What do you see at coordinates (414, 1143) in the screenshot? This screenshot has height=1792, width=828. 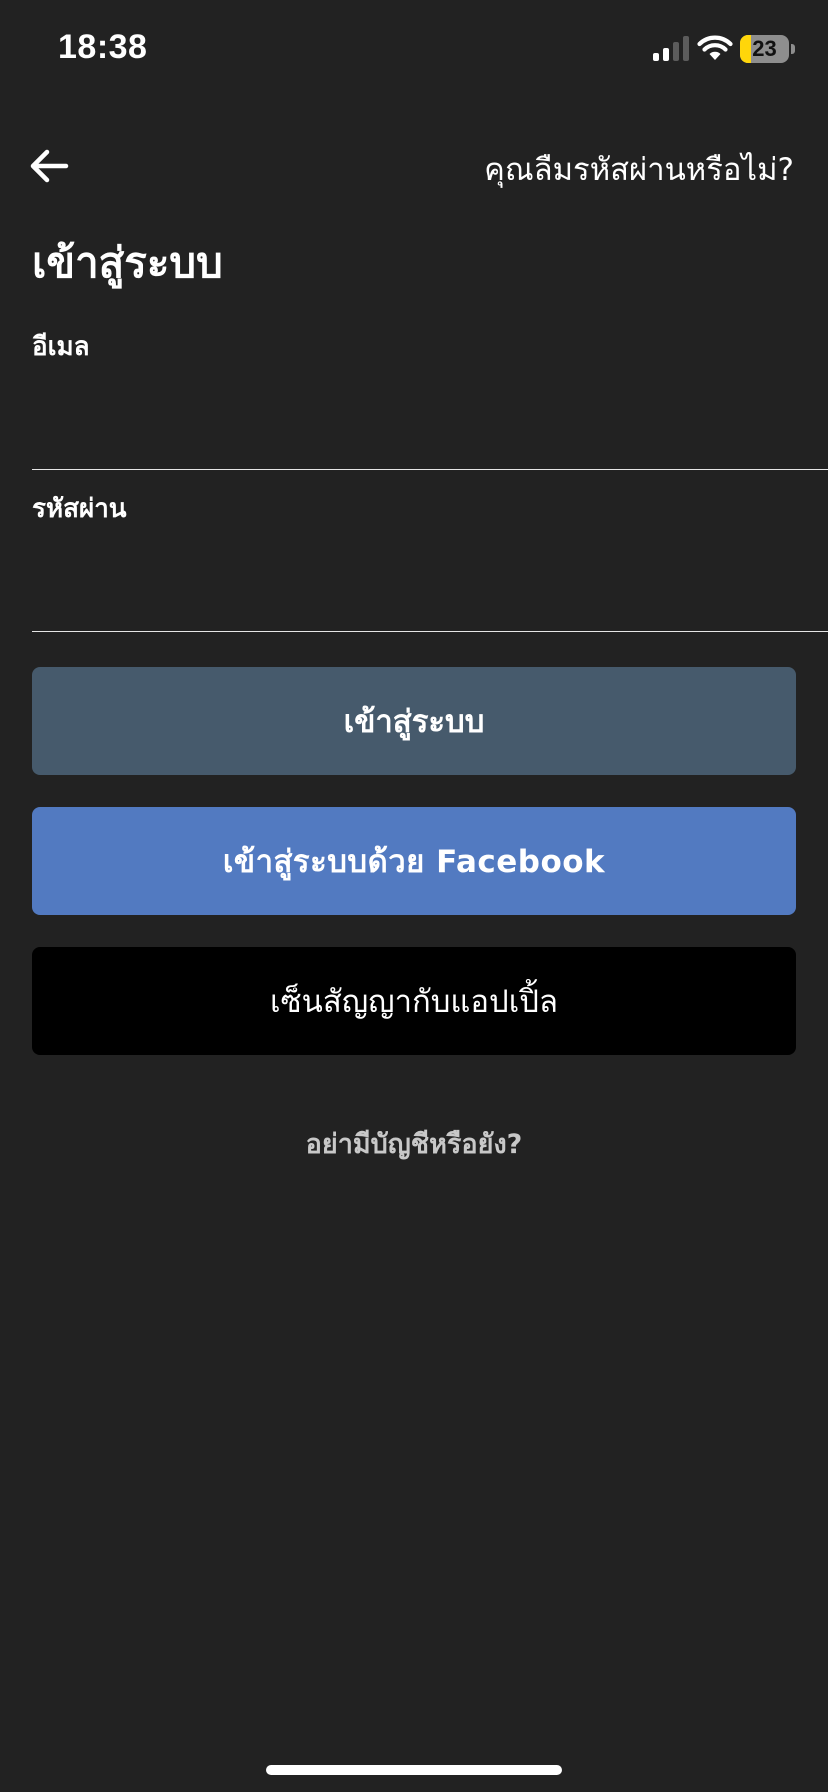 I see `signup-link: อย่ามีบัญชีหรือยัง?` at bounding box center [414, 1143].